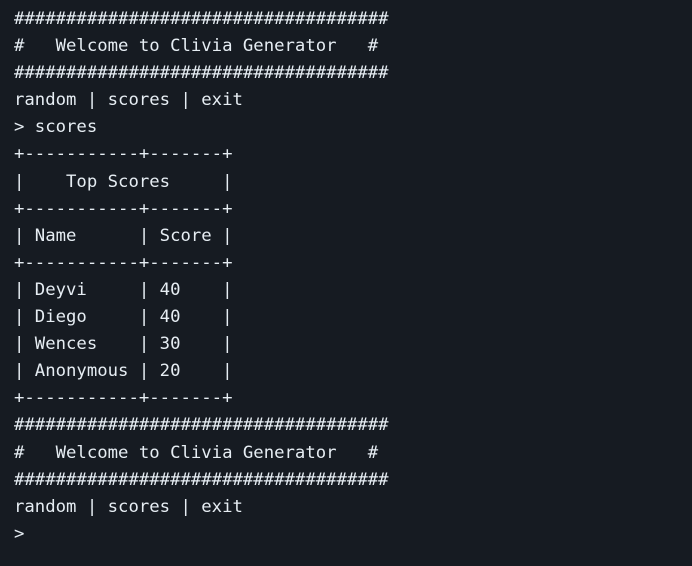  What do you see at coordinates (123, 235) in the screenshot?
I see `table-header: | Name | Score |` at bounding box center [123, 235].